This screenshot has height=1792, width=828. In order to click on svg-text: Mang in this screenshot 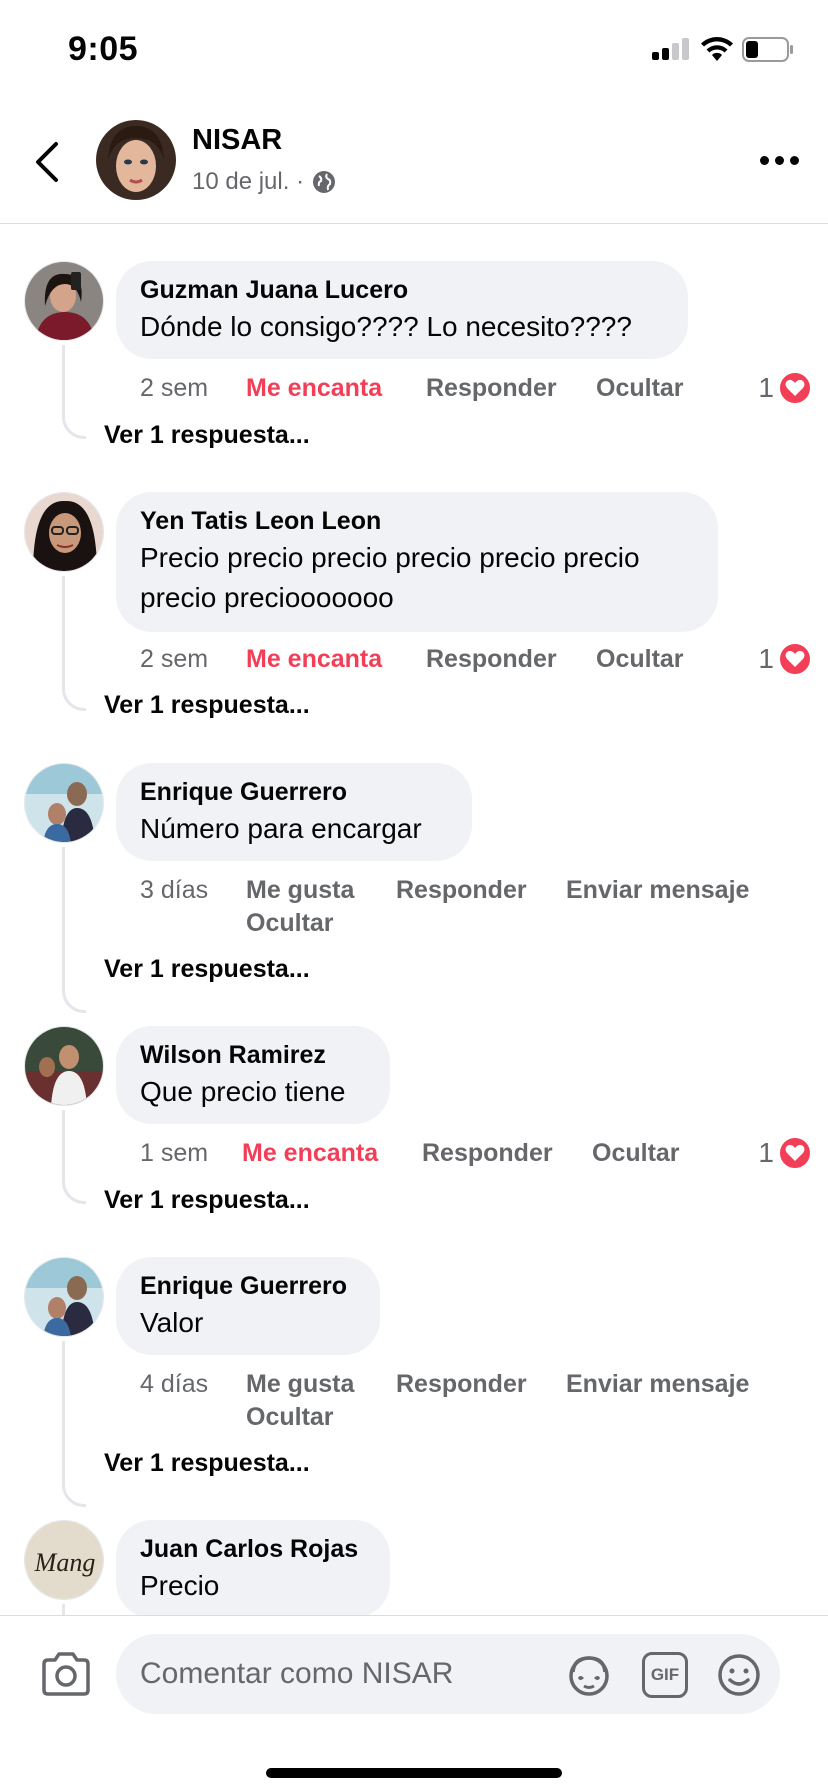, I will do `click(65, 1562)`.